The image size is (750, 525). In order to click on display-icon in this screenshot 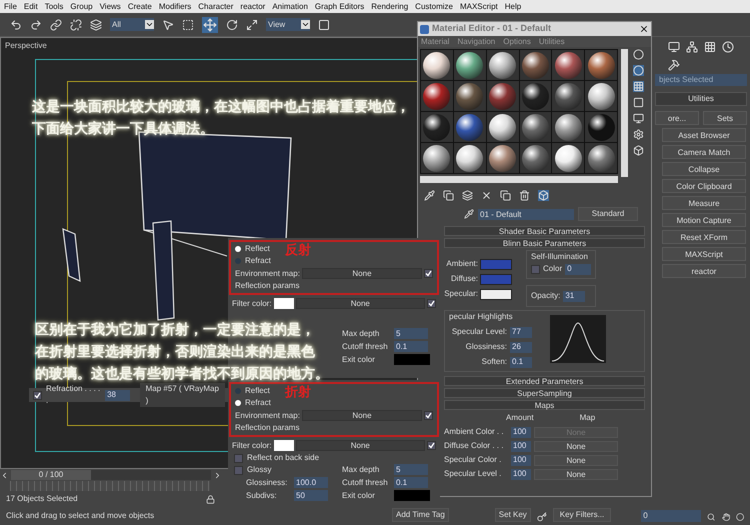, I will do `click(674, 47)`.